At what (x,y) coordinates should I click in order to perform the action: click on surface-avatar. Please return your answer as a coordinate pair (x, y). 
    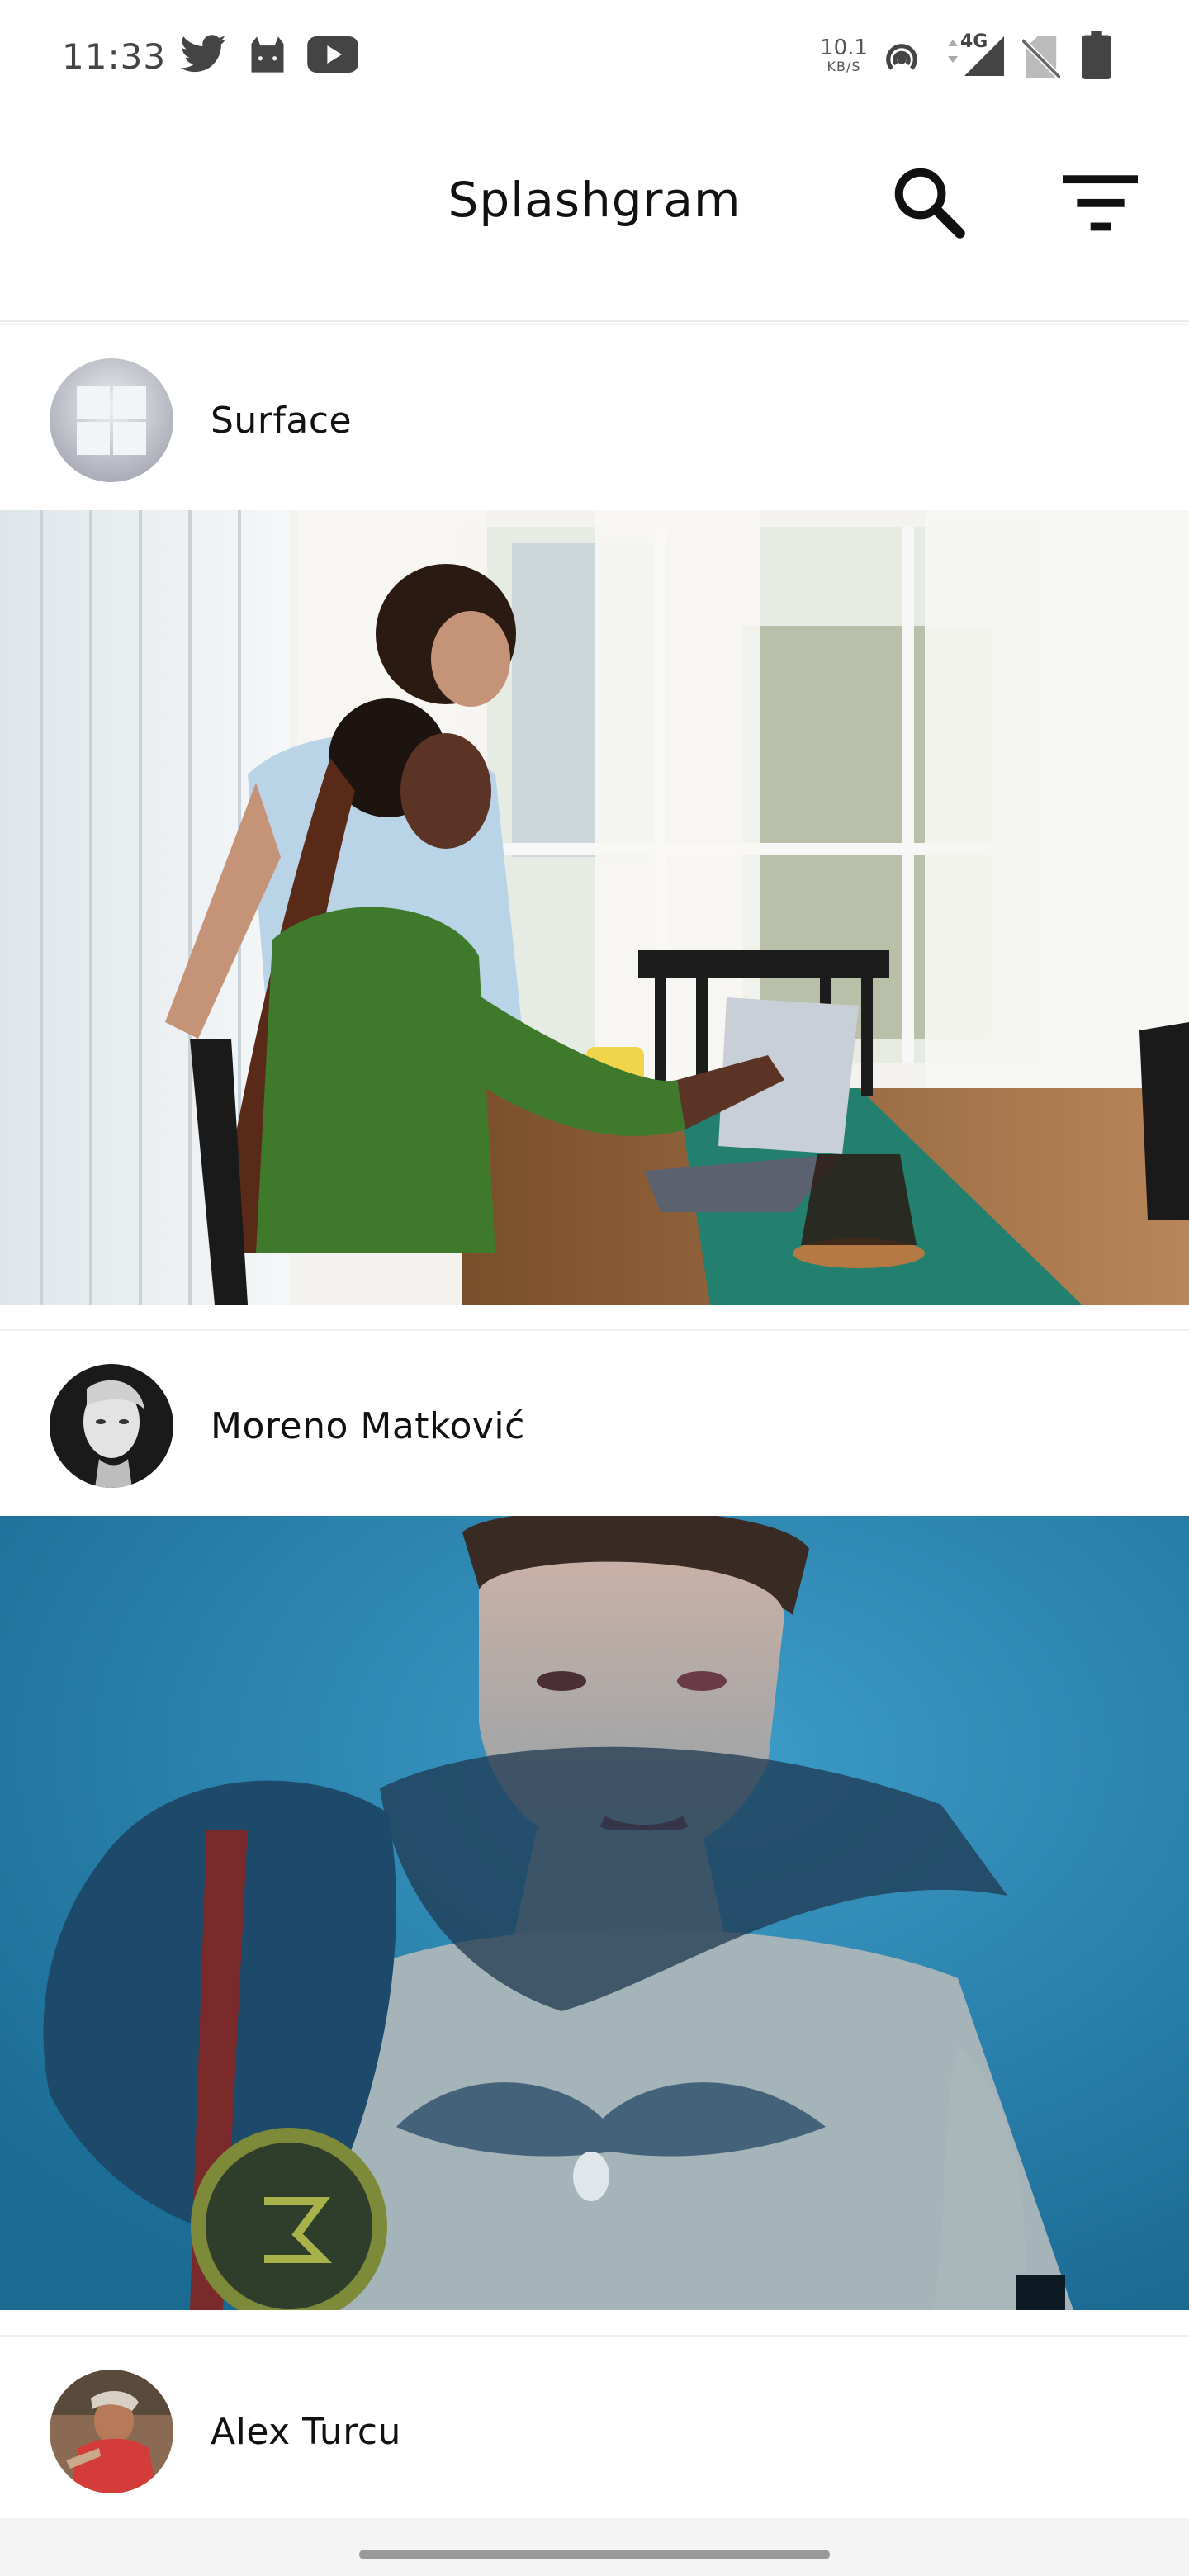
    Looking at the image, I should click on (111, 420).